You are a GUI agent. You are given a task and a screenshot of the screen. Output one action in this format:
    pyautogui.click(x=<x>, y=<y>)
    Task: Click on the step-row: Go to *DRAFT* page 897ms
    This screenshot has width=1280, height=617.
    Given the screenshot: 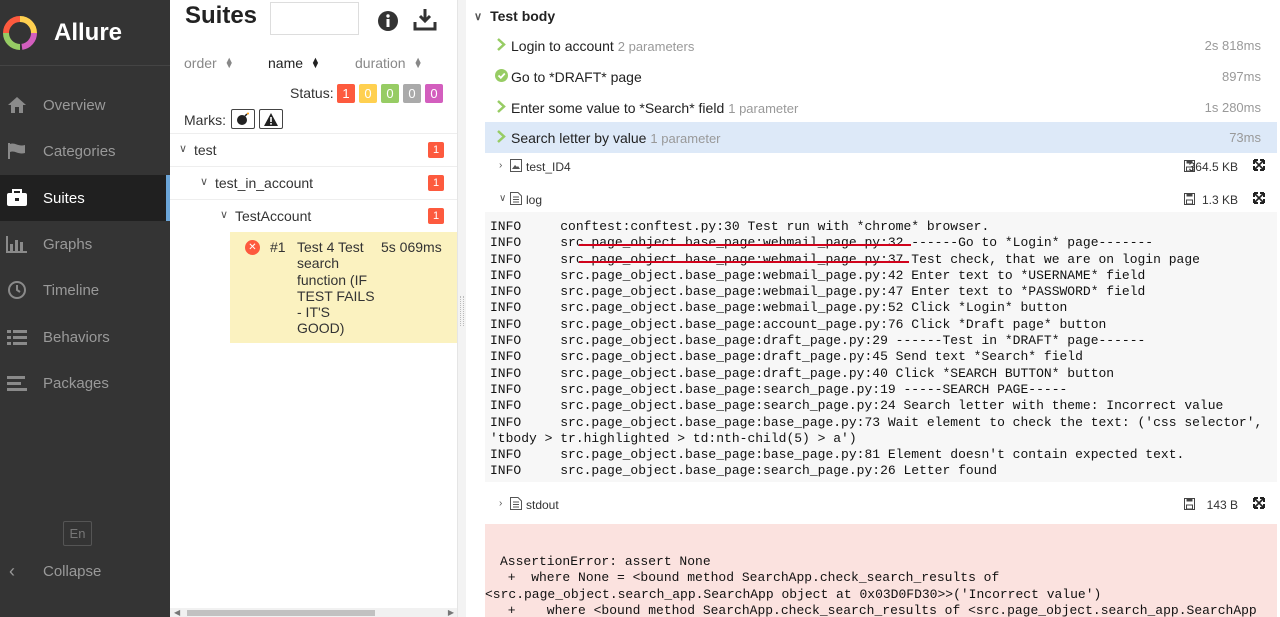 What is the action you would take?
    pyautogui.click(x=881, y=76)
    